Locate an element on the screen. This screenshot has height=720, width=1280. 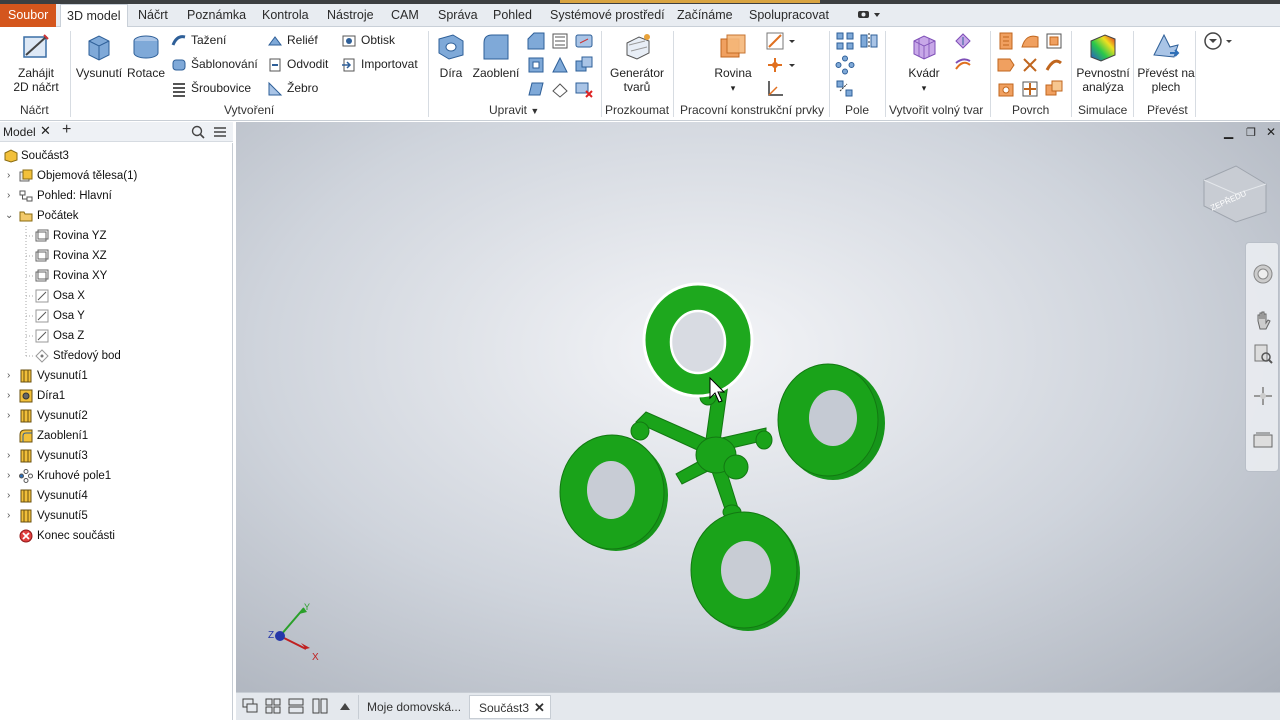
ucs-button is located at coordinates (775, 89).